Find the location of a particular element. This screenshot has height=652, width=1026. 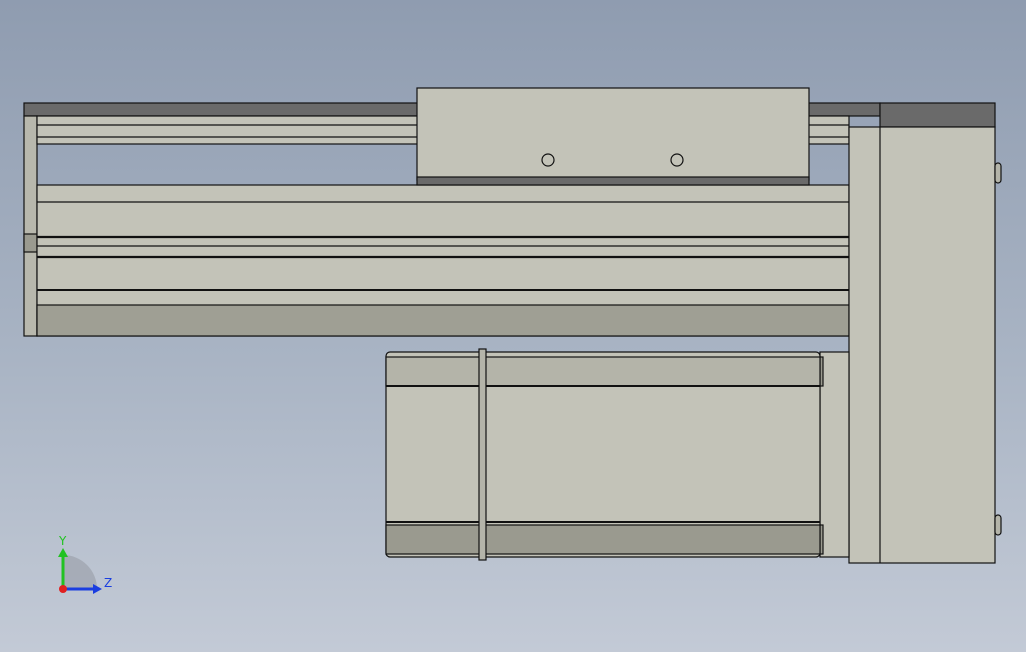

y-axis-label: Y is located at coordinates (62, 541).